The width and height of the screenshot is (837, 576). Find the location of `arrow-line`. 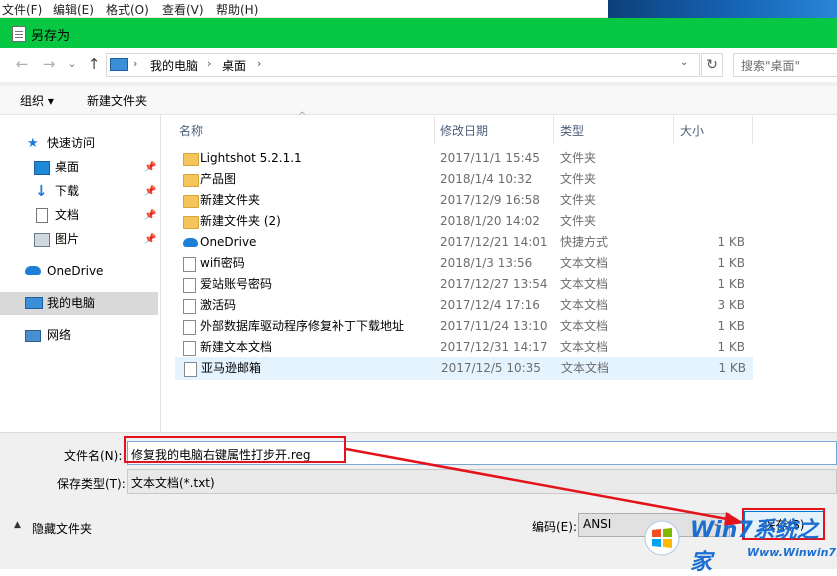

arrow-line is located at coordinates (542, 485).